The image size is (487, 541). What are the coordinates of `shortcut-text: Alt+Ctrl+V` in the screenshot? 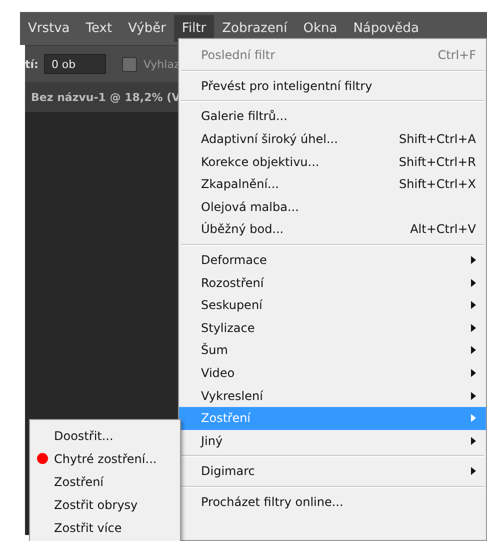 It's located at (443, 229).